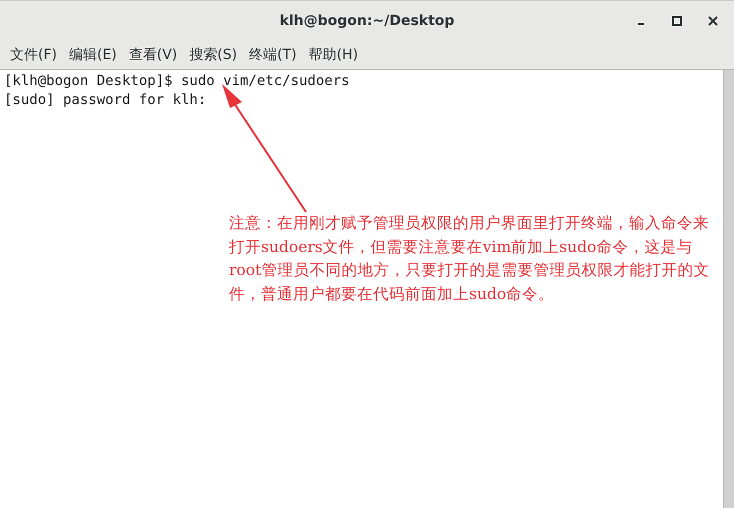  What do you see at coordinates (213, 55) in the screenshot?
I see `menu-item: 搜索(S)` at bounding box center [213, 55].